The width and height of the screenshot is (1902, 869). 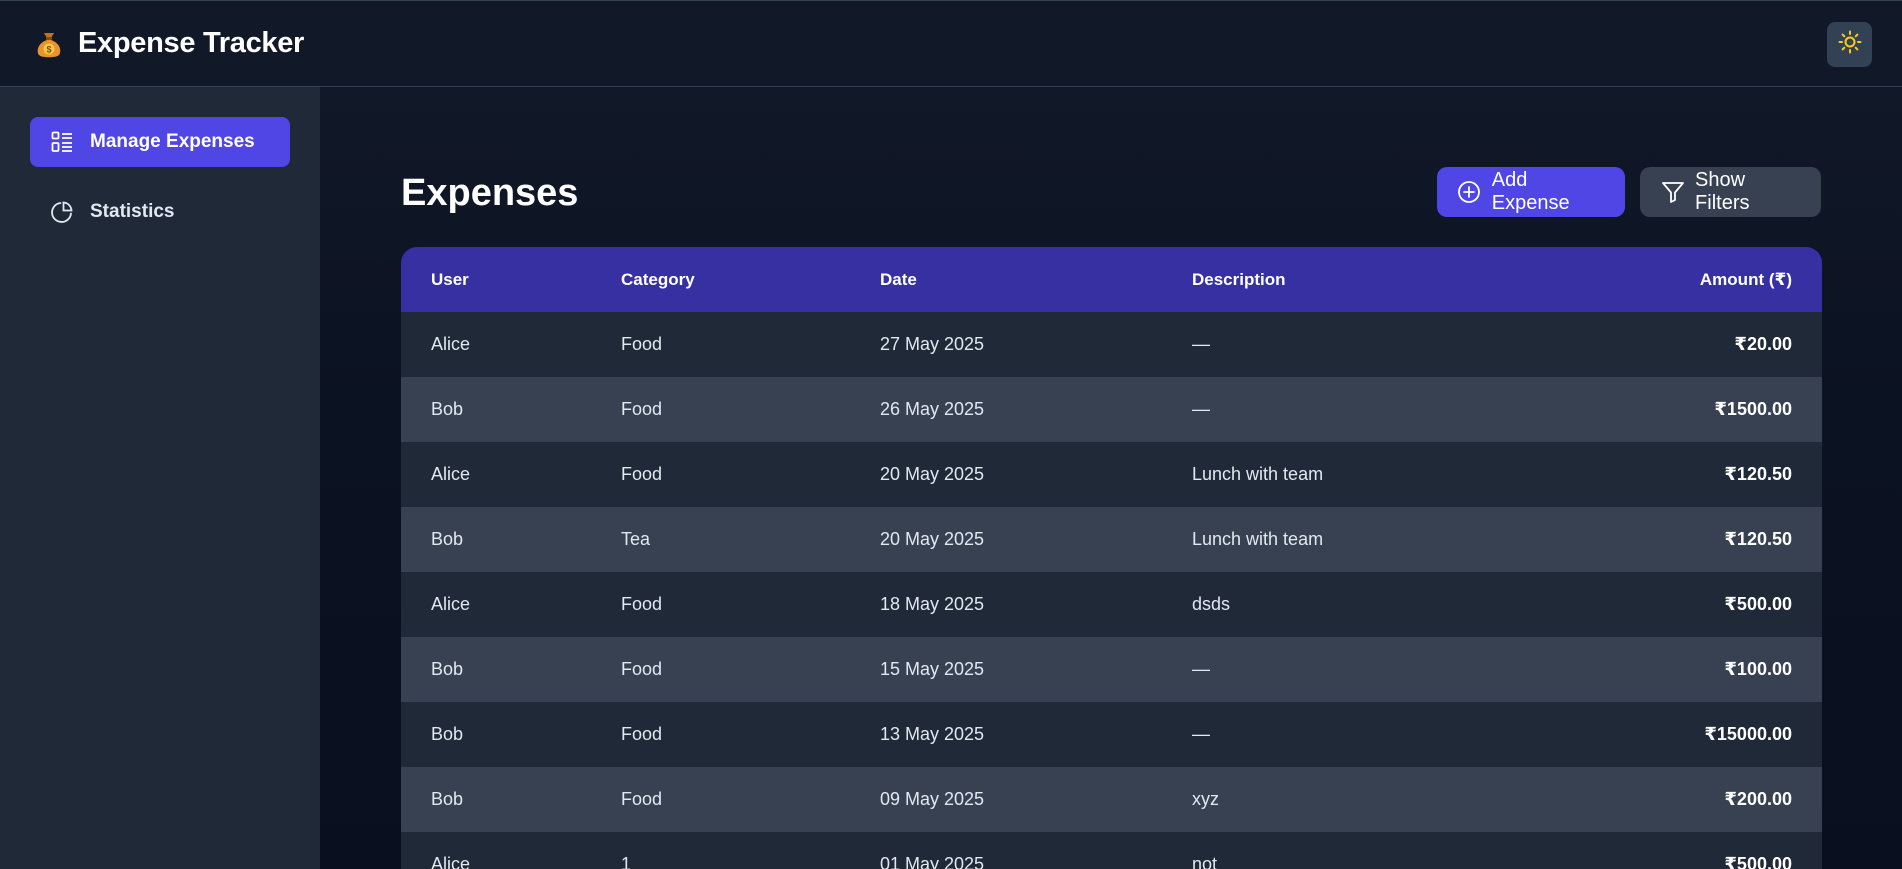 I want to click on cell-amount: ₹1500.00, so click(x=1753, y=409).